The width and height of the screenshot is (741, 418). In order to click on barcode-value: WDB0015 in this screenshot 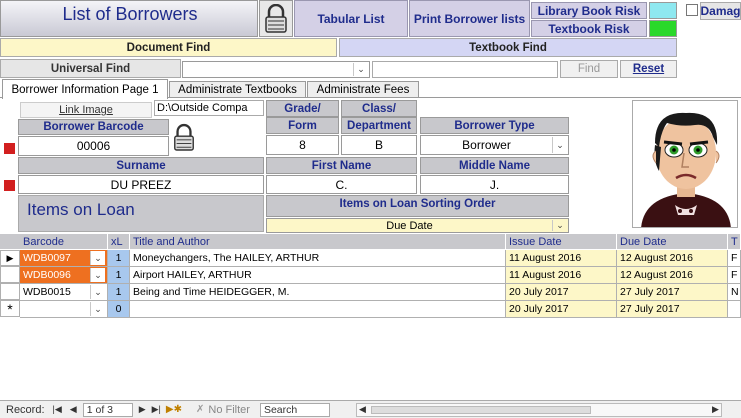, I will do `click(47, 292)`.